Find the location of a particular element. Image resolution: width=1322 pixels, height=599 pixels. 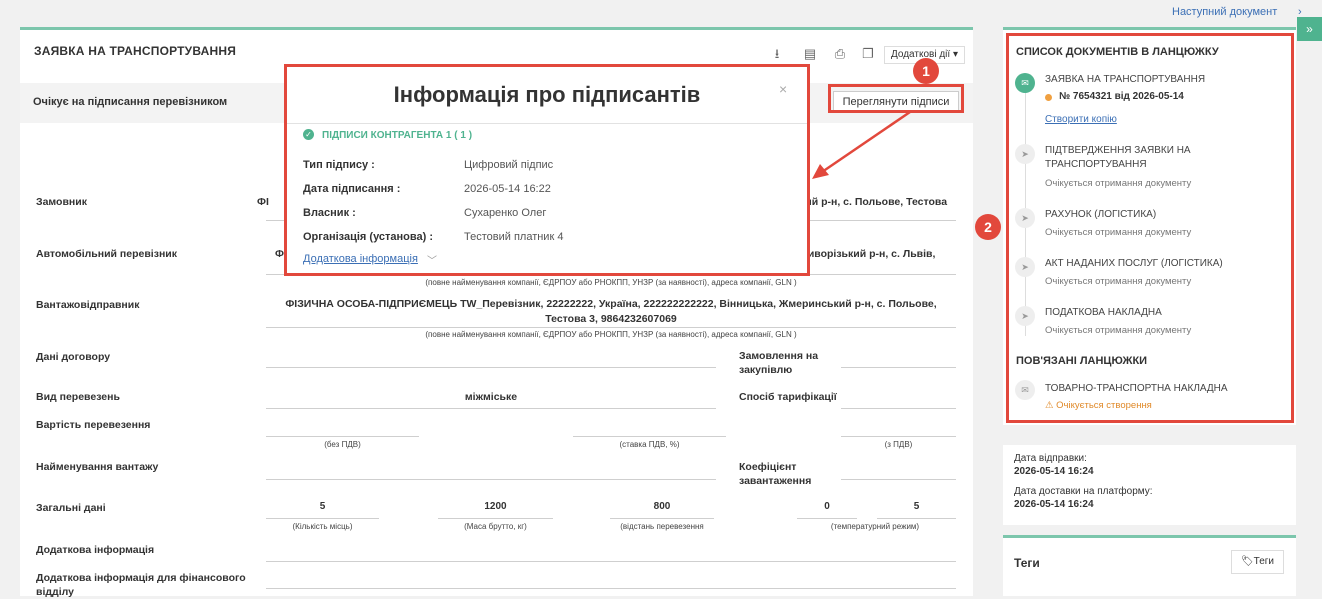

copy-icon: ❐ is located at coordinates (868, 54).